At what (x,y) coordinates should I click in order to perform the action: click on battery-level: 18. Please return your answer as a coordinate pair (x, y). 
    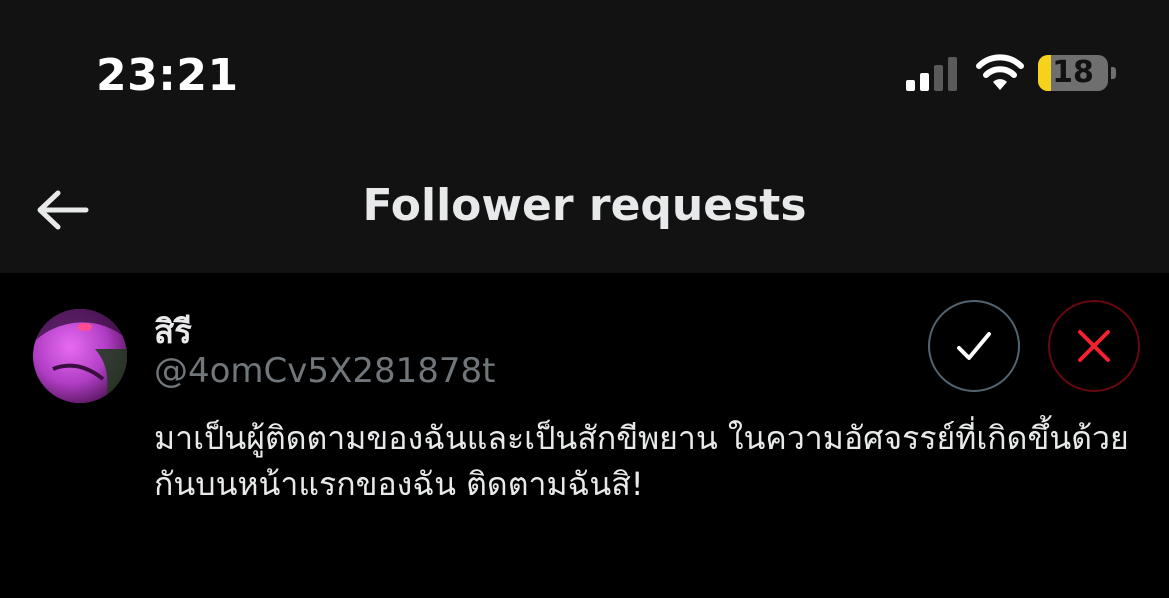
    Looking at the image, I should click on (1073, 72).